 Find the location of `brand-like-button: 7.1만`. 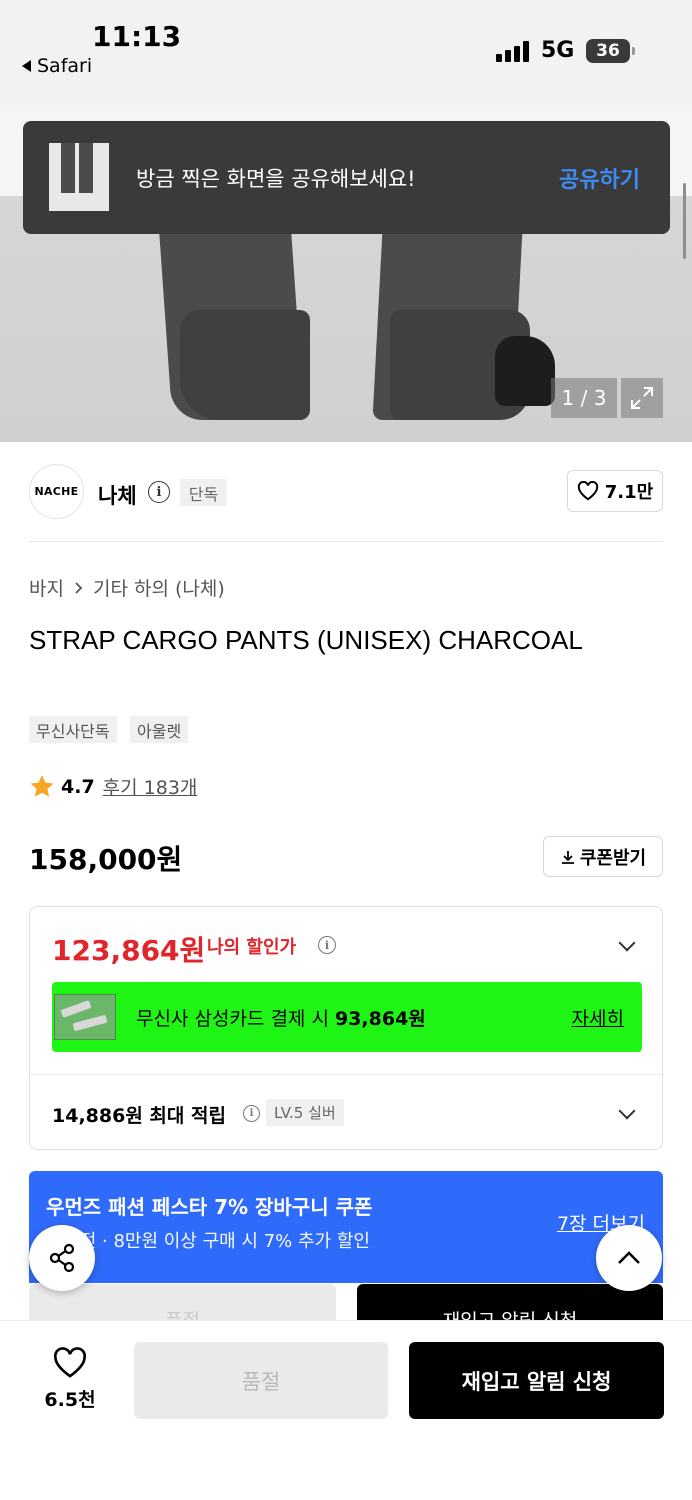

brand-like-button: 7.1만 is located at coordinates (615, 491).